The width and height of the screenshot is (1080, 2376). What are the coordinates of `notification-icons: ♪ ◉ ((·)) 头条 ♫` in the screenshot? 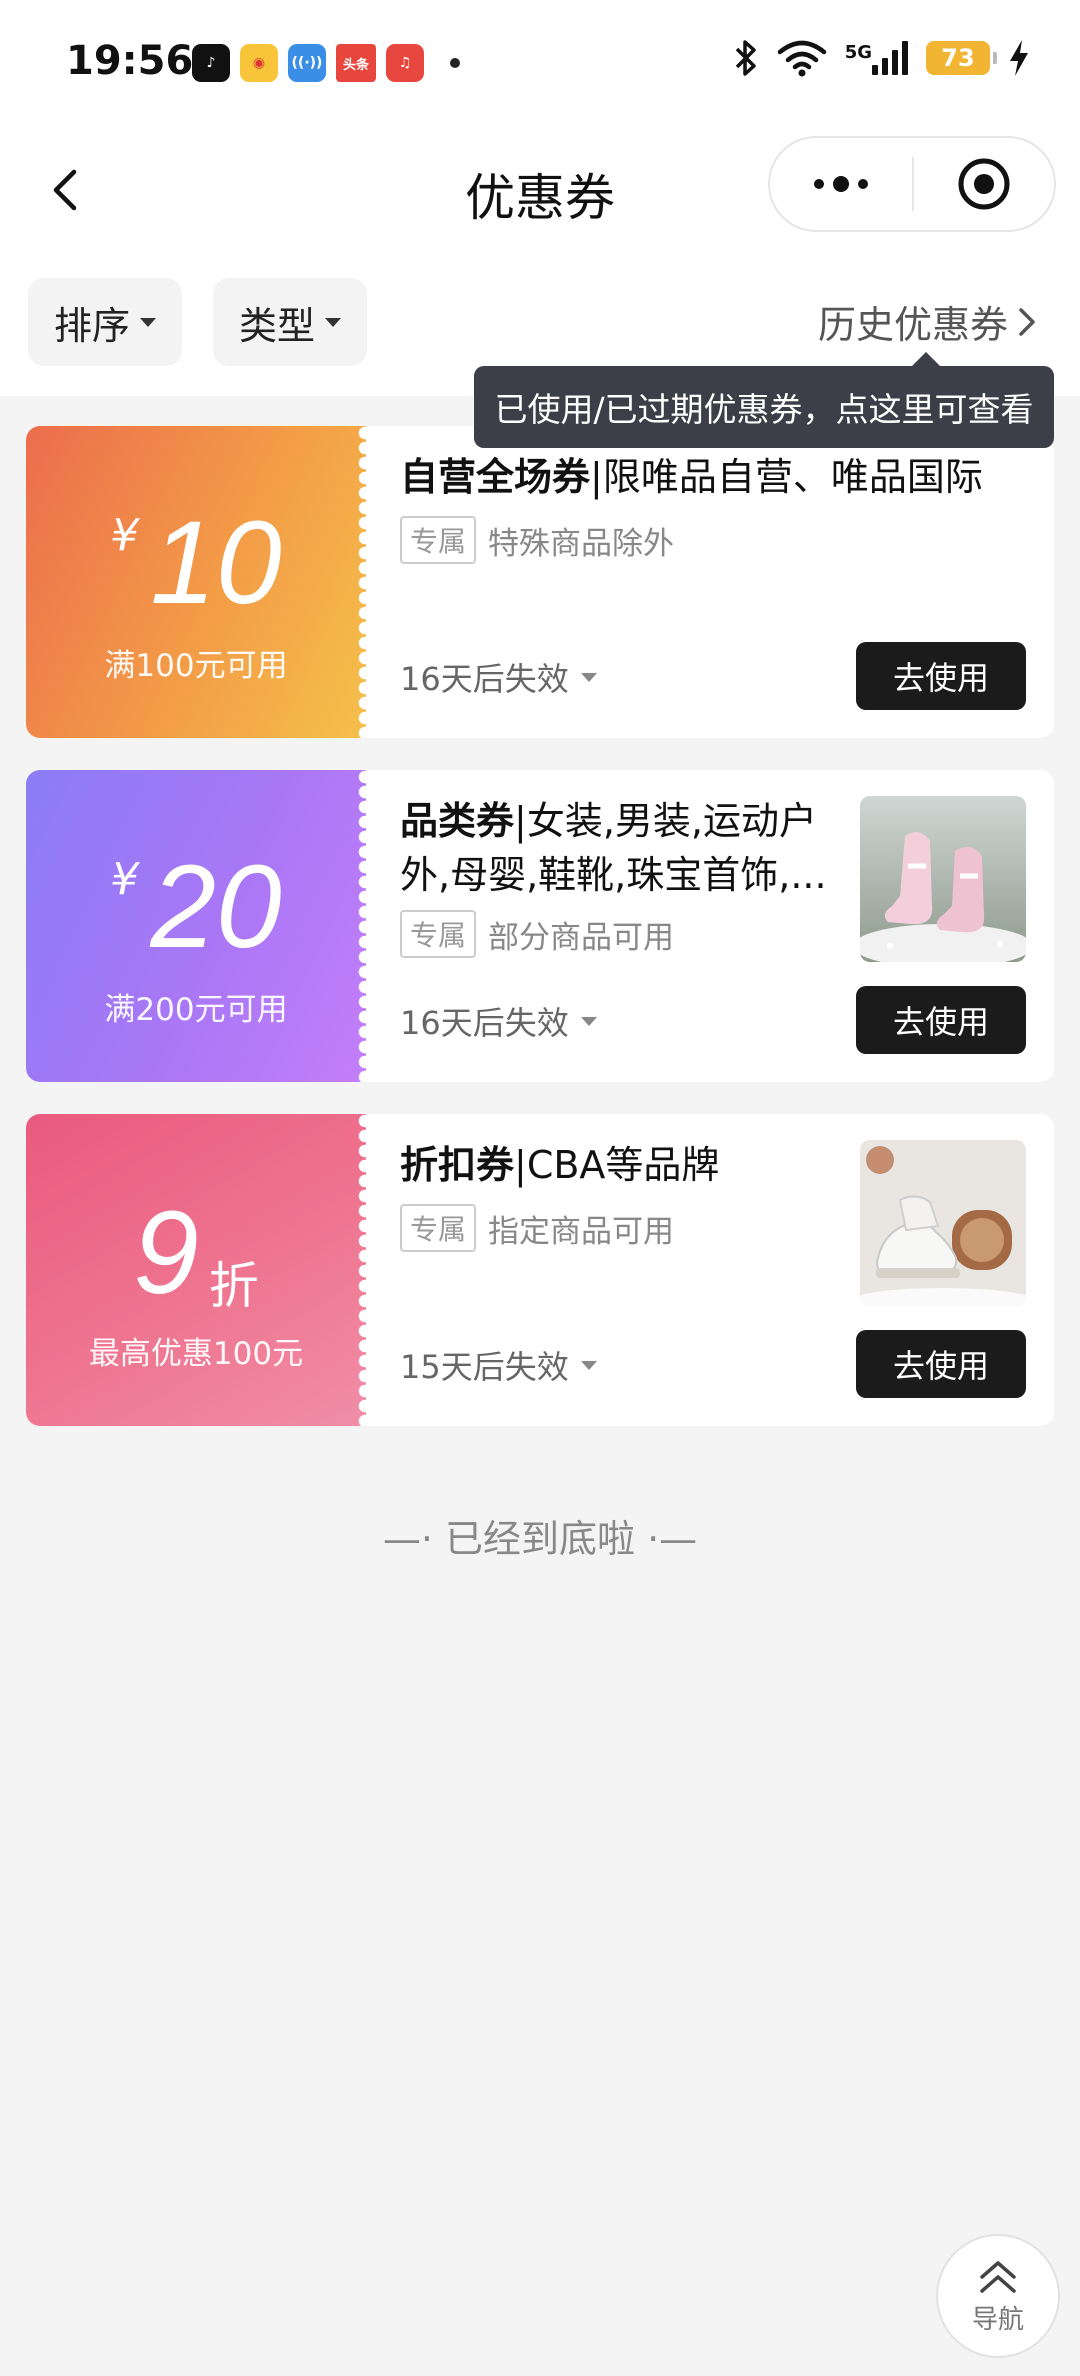 It's located at (326, 63).